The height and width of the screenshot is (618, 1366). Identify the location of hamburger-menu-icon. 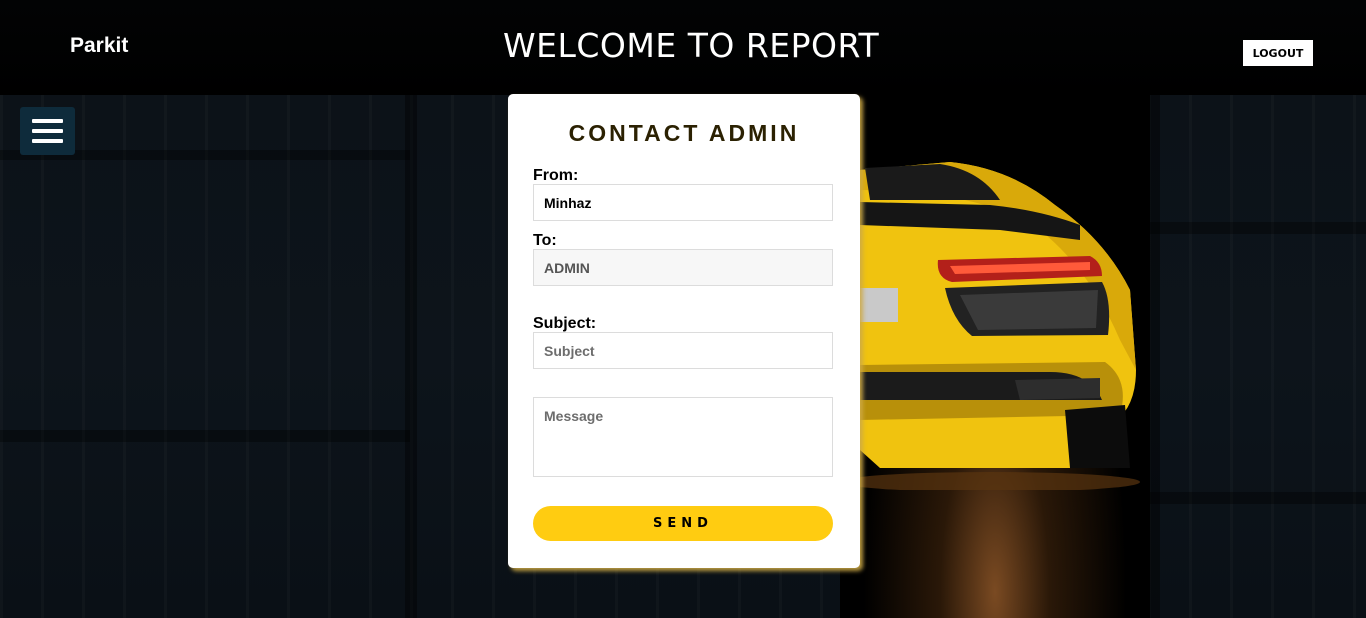
(47, 131).